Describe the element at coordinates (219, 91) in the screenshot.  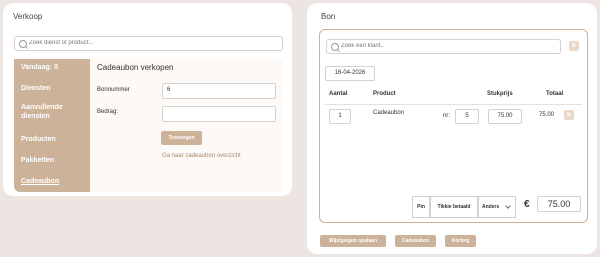
I see `bonnummer-field: 6` at that location.